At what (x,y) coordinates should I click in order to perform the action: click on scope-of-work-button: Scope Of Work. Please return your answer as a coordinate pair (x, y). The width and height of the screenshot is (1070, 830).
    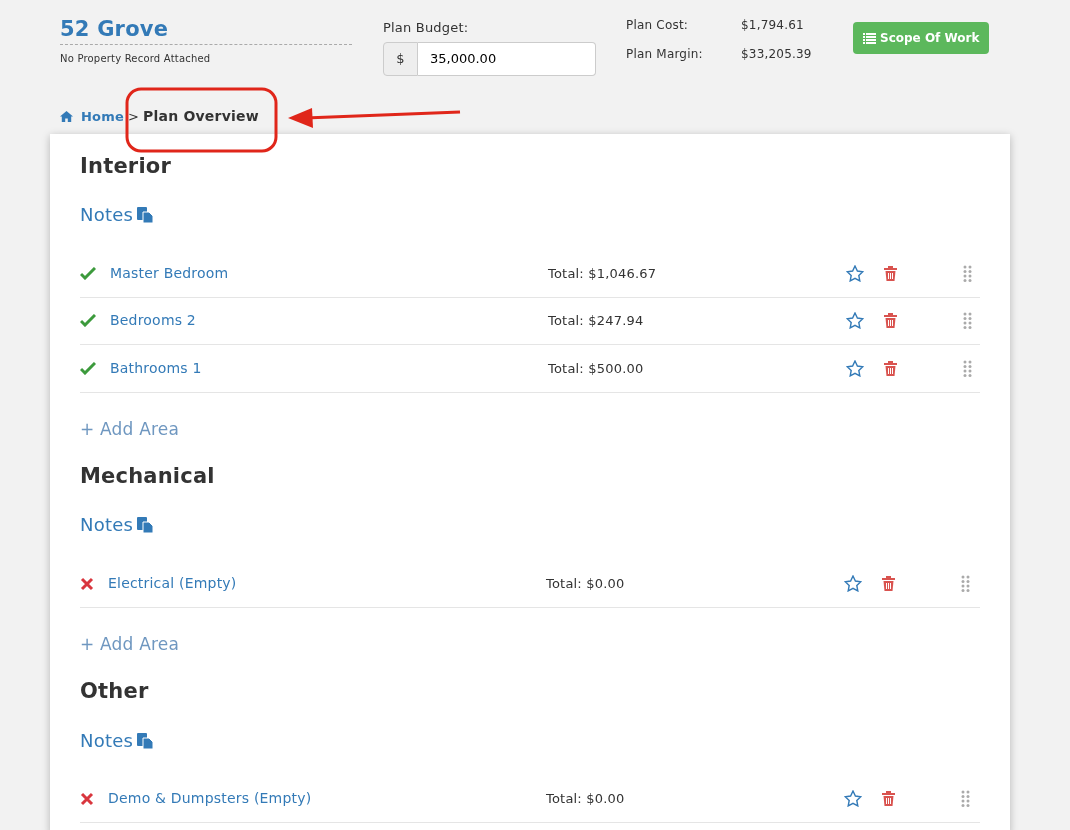
    Looking at the image, I should click on (921, 38).